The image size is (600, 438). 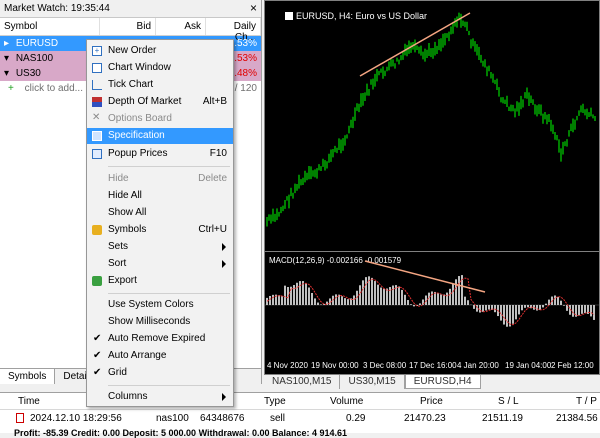 What do you see at coordinates (160, 196) in the screenshot?
I see `menu-item-hide-all: Hide All` at bounding box center [160, 196].